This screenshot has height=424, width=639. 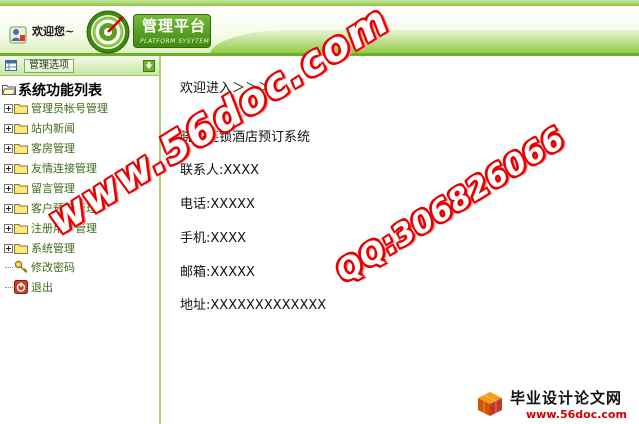 I want to click on tree-root: 系统功能列表, so click(x=51, y=90).